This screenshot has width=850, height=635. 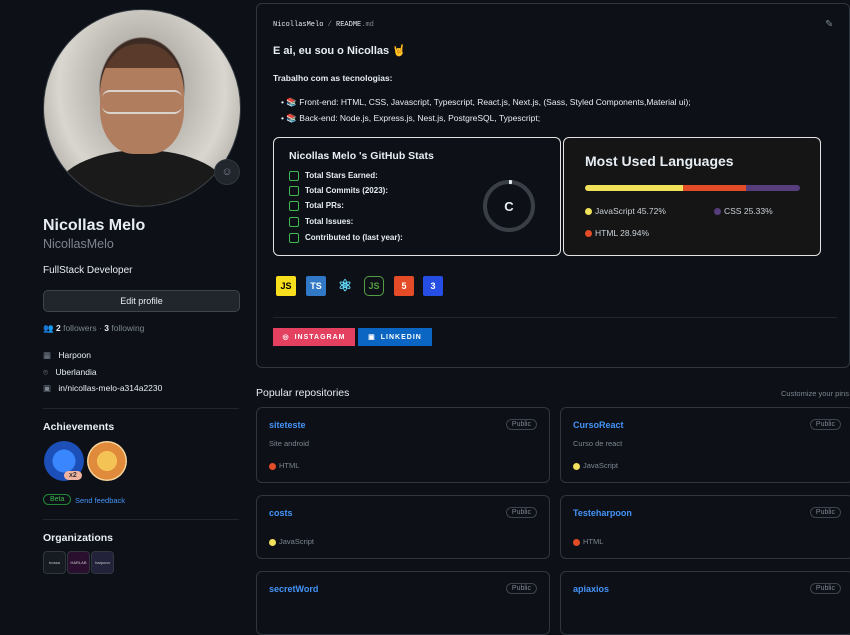 I want to click on follow-stats: 👥 2 followers · 3 following, so click(x=94, y=328).